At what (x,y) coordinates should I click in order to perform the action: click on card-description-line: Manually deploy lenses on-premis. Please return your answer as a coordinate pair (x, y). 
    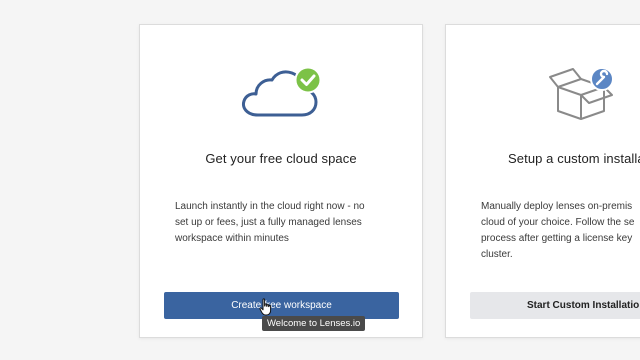
    Looking at the image, I should click on (557, 206).